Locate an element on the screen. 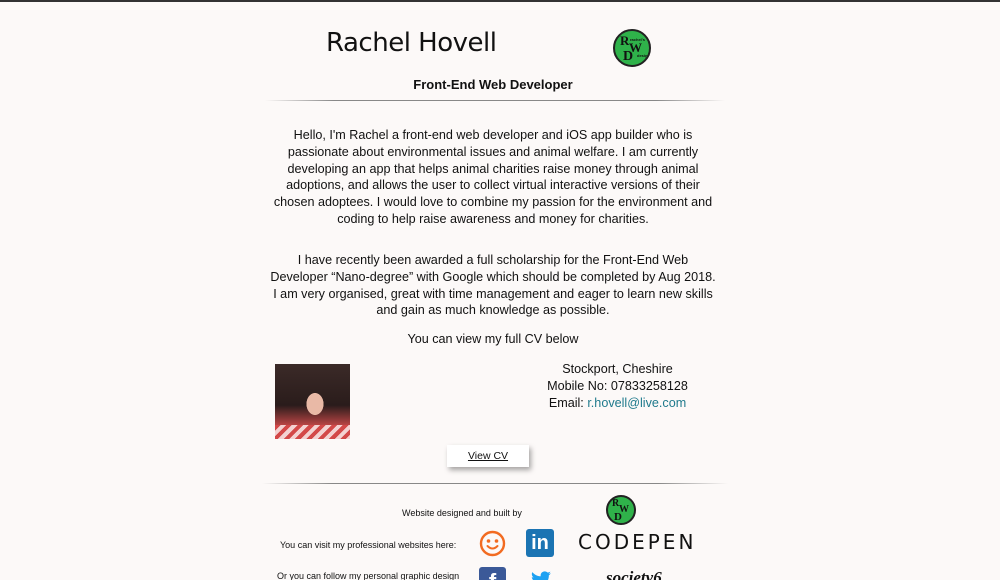 This screenshot has height=580, width=1000. mobile-line: Mobile No: 07833258128 is located at coordinates (617, 386).